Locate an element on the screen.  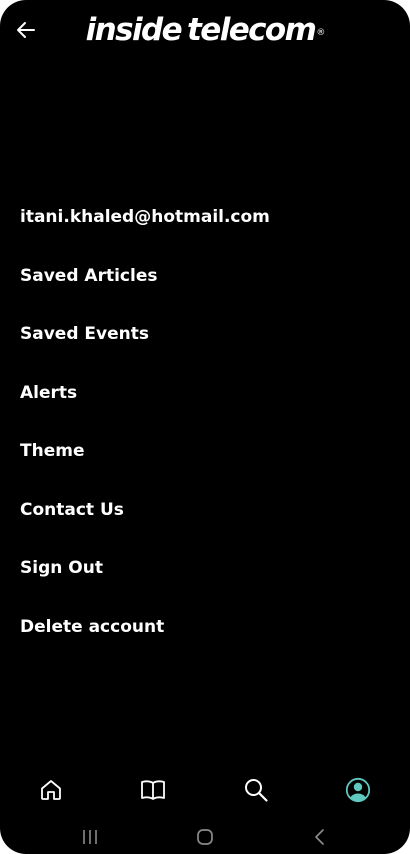
book-icon is located at coordinates (153, 790).